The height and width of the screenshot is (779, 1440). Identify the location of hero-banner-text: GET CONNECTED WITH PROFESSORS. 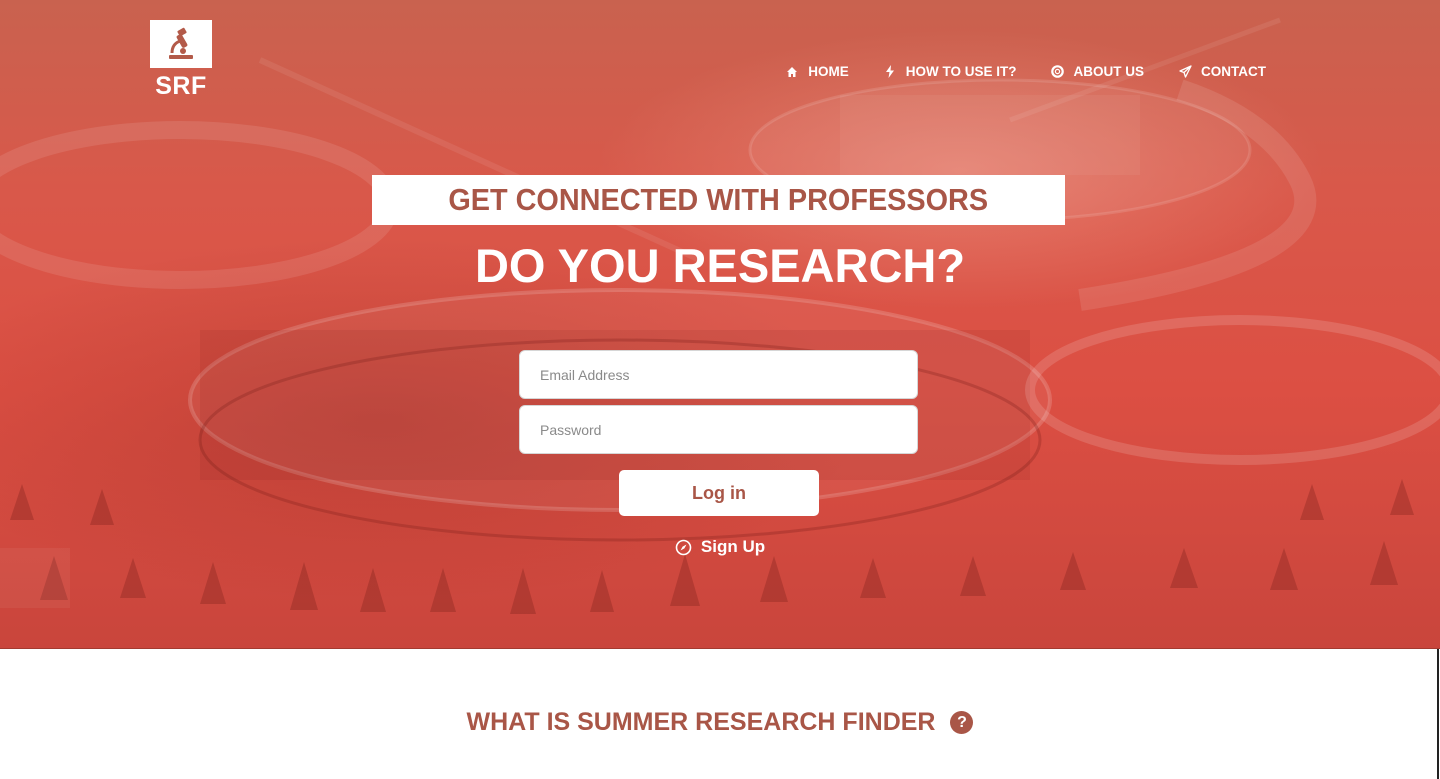
(718, 199).